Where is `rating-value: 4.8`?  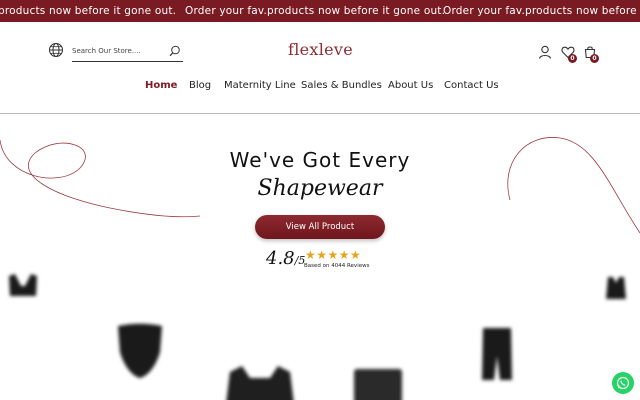
rating-value: 4.8 is located at coordinates (280, 258).